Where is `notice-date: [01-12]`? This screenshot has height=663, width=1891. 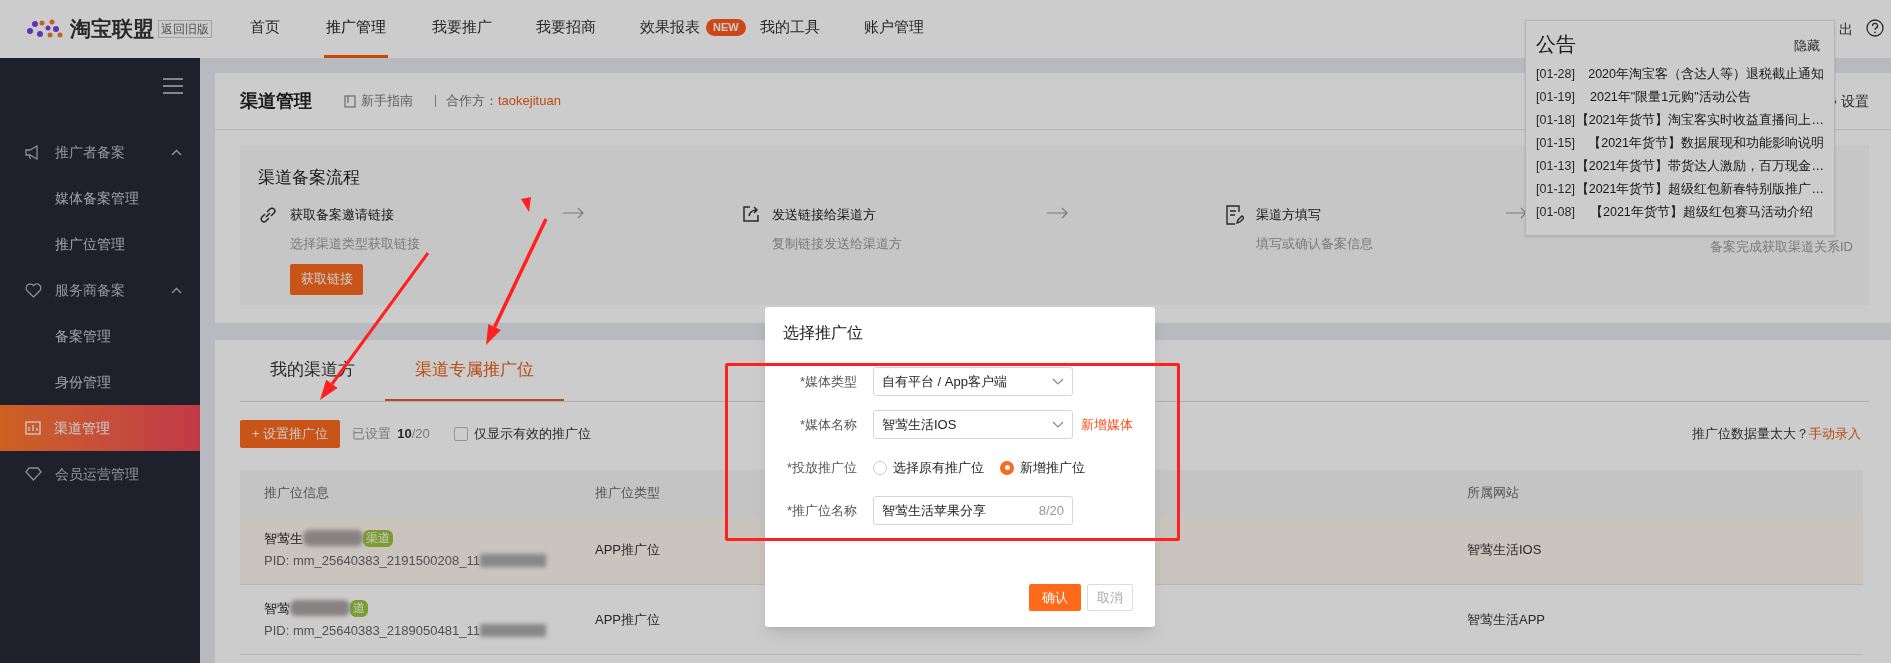 notice-date: [01-12] is located at coordinates (1556, 189).